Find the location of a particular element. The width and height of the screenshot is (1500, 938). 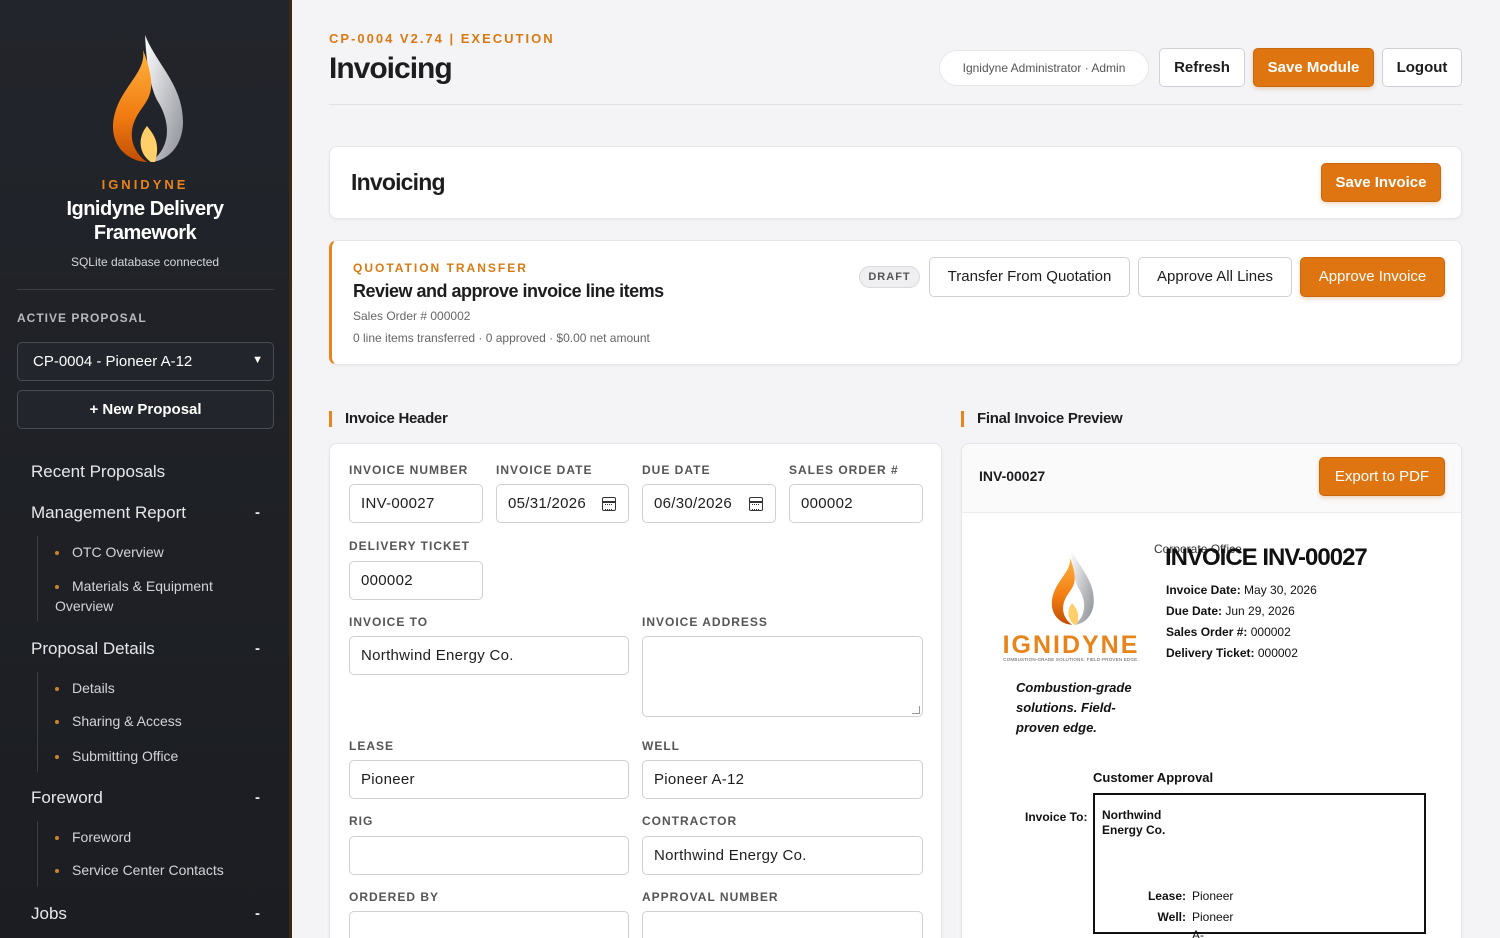

delivery-ticket-key: Delivery Ticket: is located at coordinates (1210, 653).